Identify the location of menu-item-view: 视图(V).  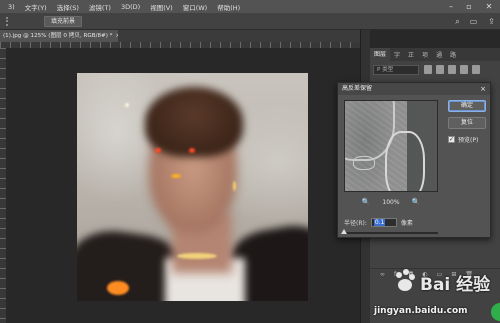
(161, 7).